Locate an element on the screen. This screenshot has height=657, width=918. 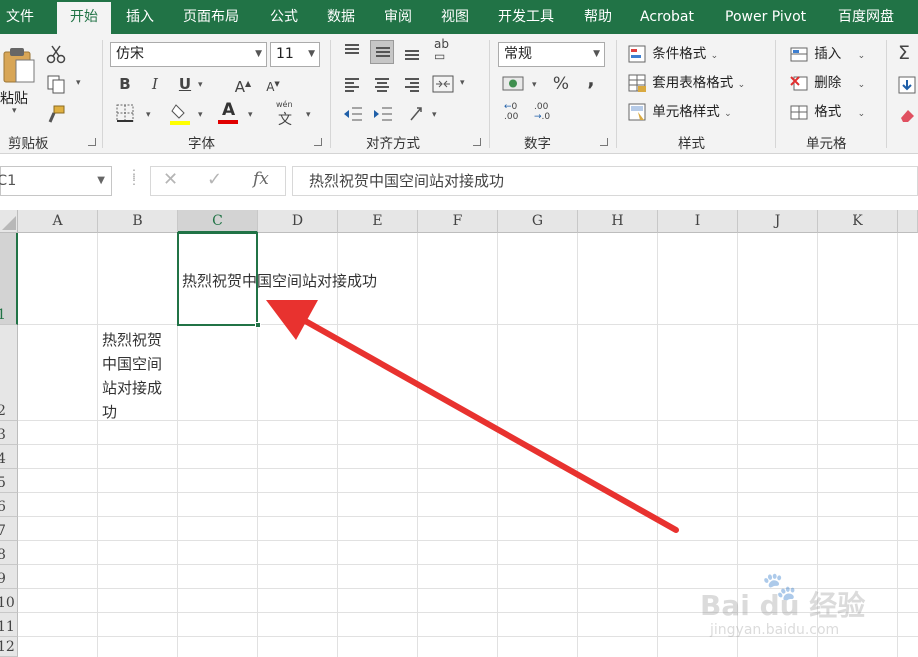
alignment-launcher-icon is located at coordinates (477, 142).